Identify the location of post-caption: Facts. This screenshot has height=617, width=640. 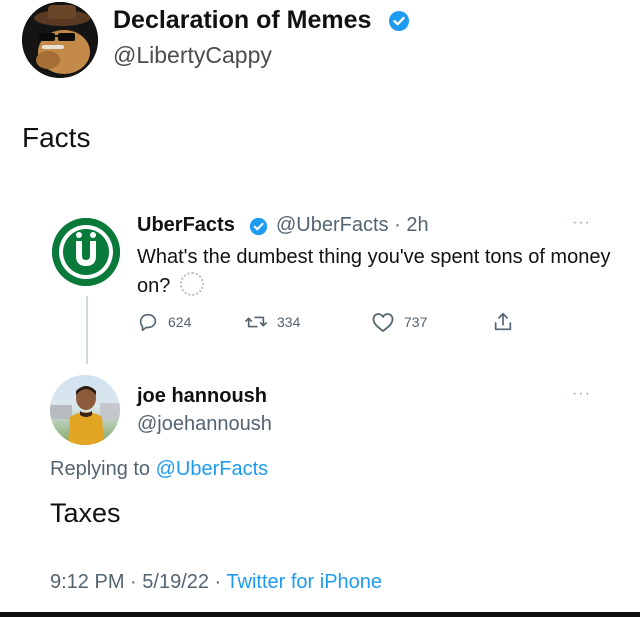
(56, 137).